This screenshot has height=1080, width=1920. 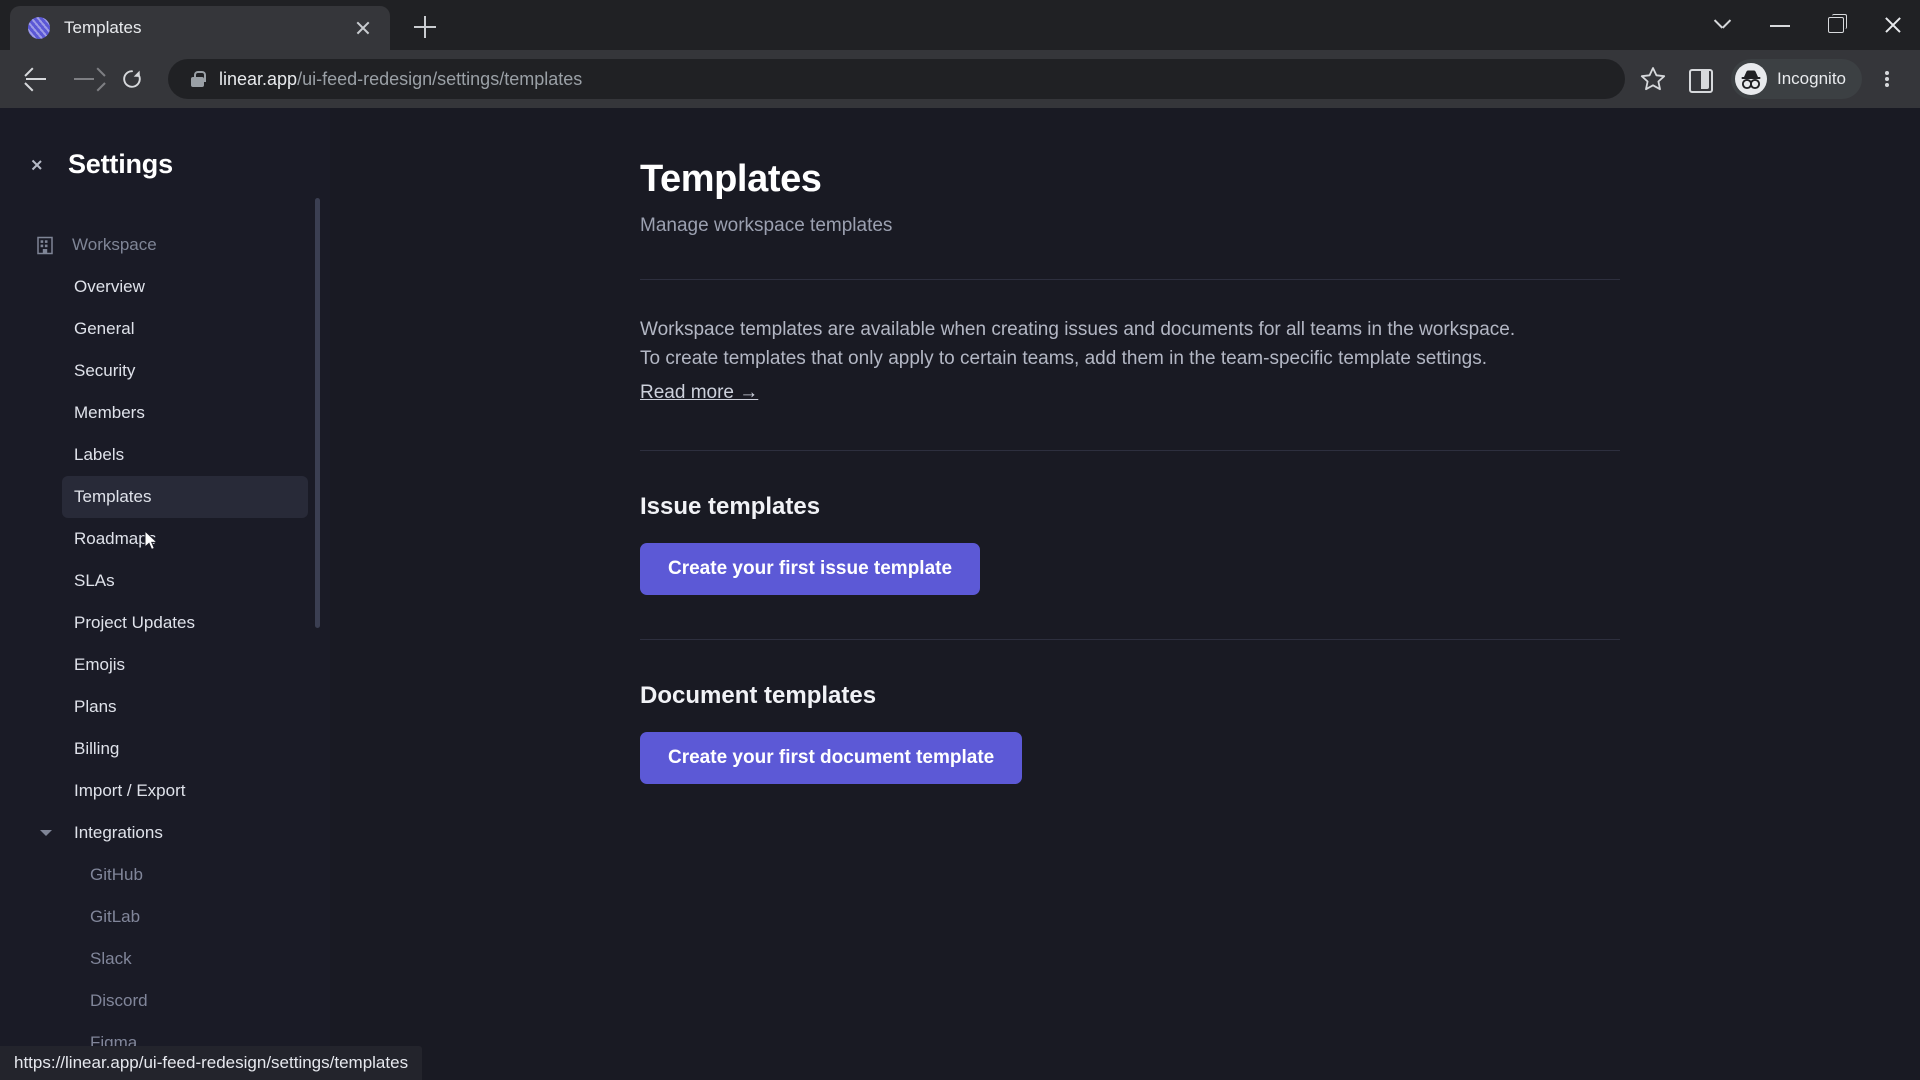 I want to click on building-icon, so click(x=45, y=245).